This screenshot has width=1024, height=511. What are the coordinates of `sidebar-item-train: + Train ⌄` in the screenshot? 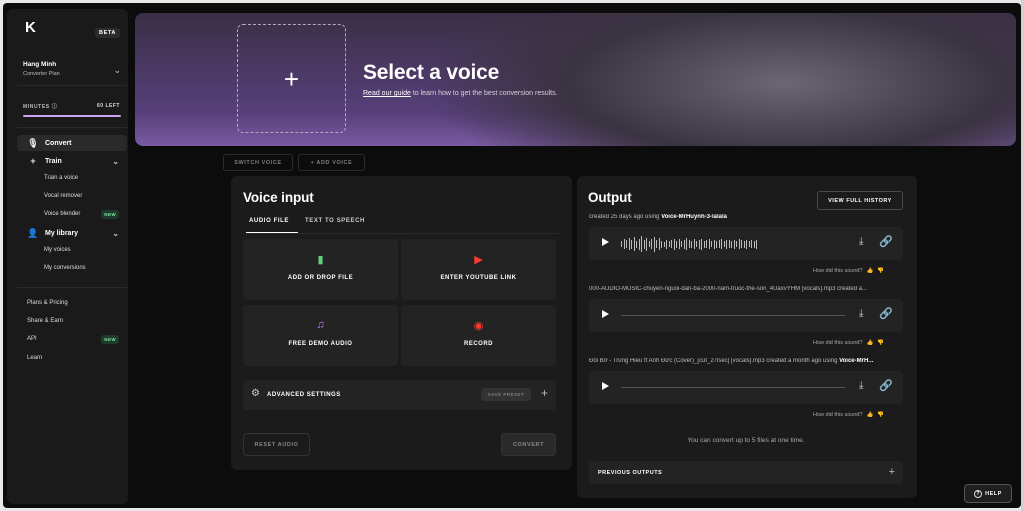 It's located at (72, 161).